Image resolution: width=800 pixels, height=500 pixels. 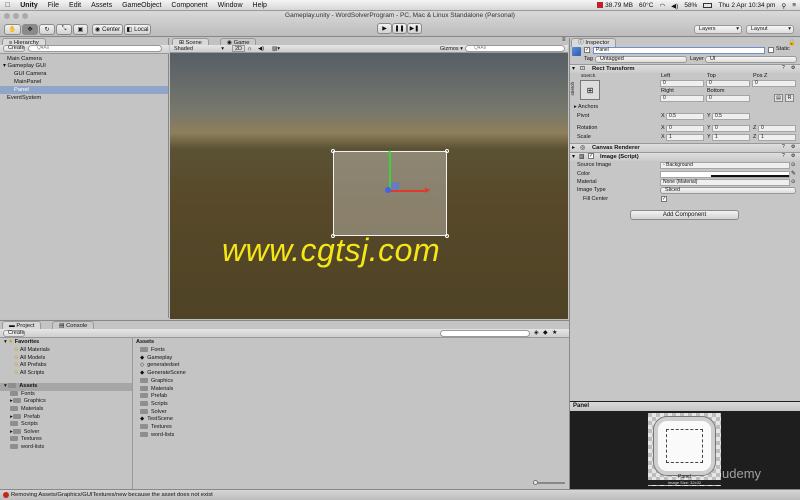 What do you see at coordinates (75, 5) in the screenshot?
I see `menu-edit: Edit` at bounding box center [75, 5].